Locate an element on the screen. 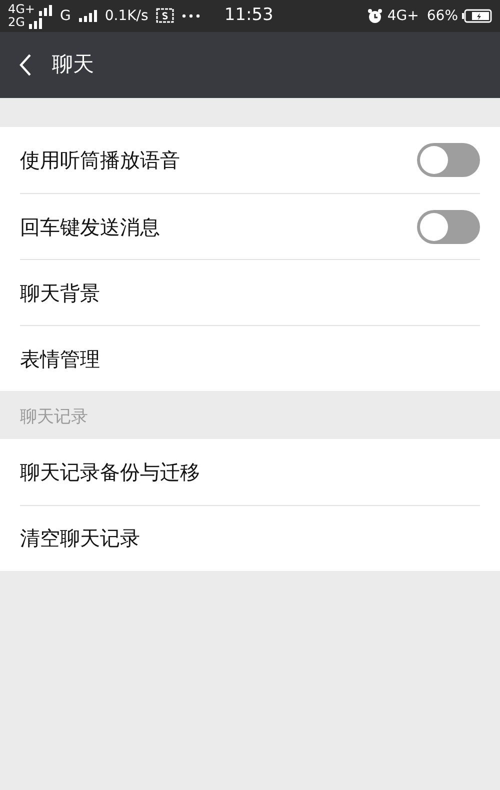 The width and height of the screenshot is (500, 790). setting-row: 清空聊天记录 is located at coordinates (250, 537).